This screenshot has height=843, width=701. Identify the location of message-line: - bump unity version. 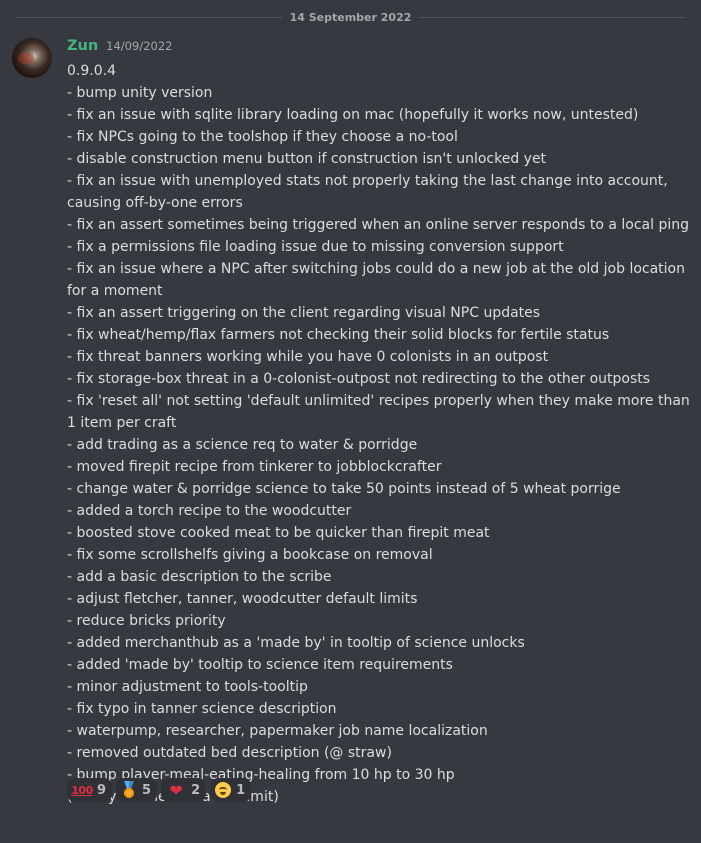
(140, 93).